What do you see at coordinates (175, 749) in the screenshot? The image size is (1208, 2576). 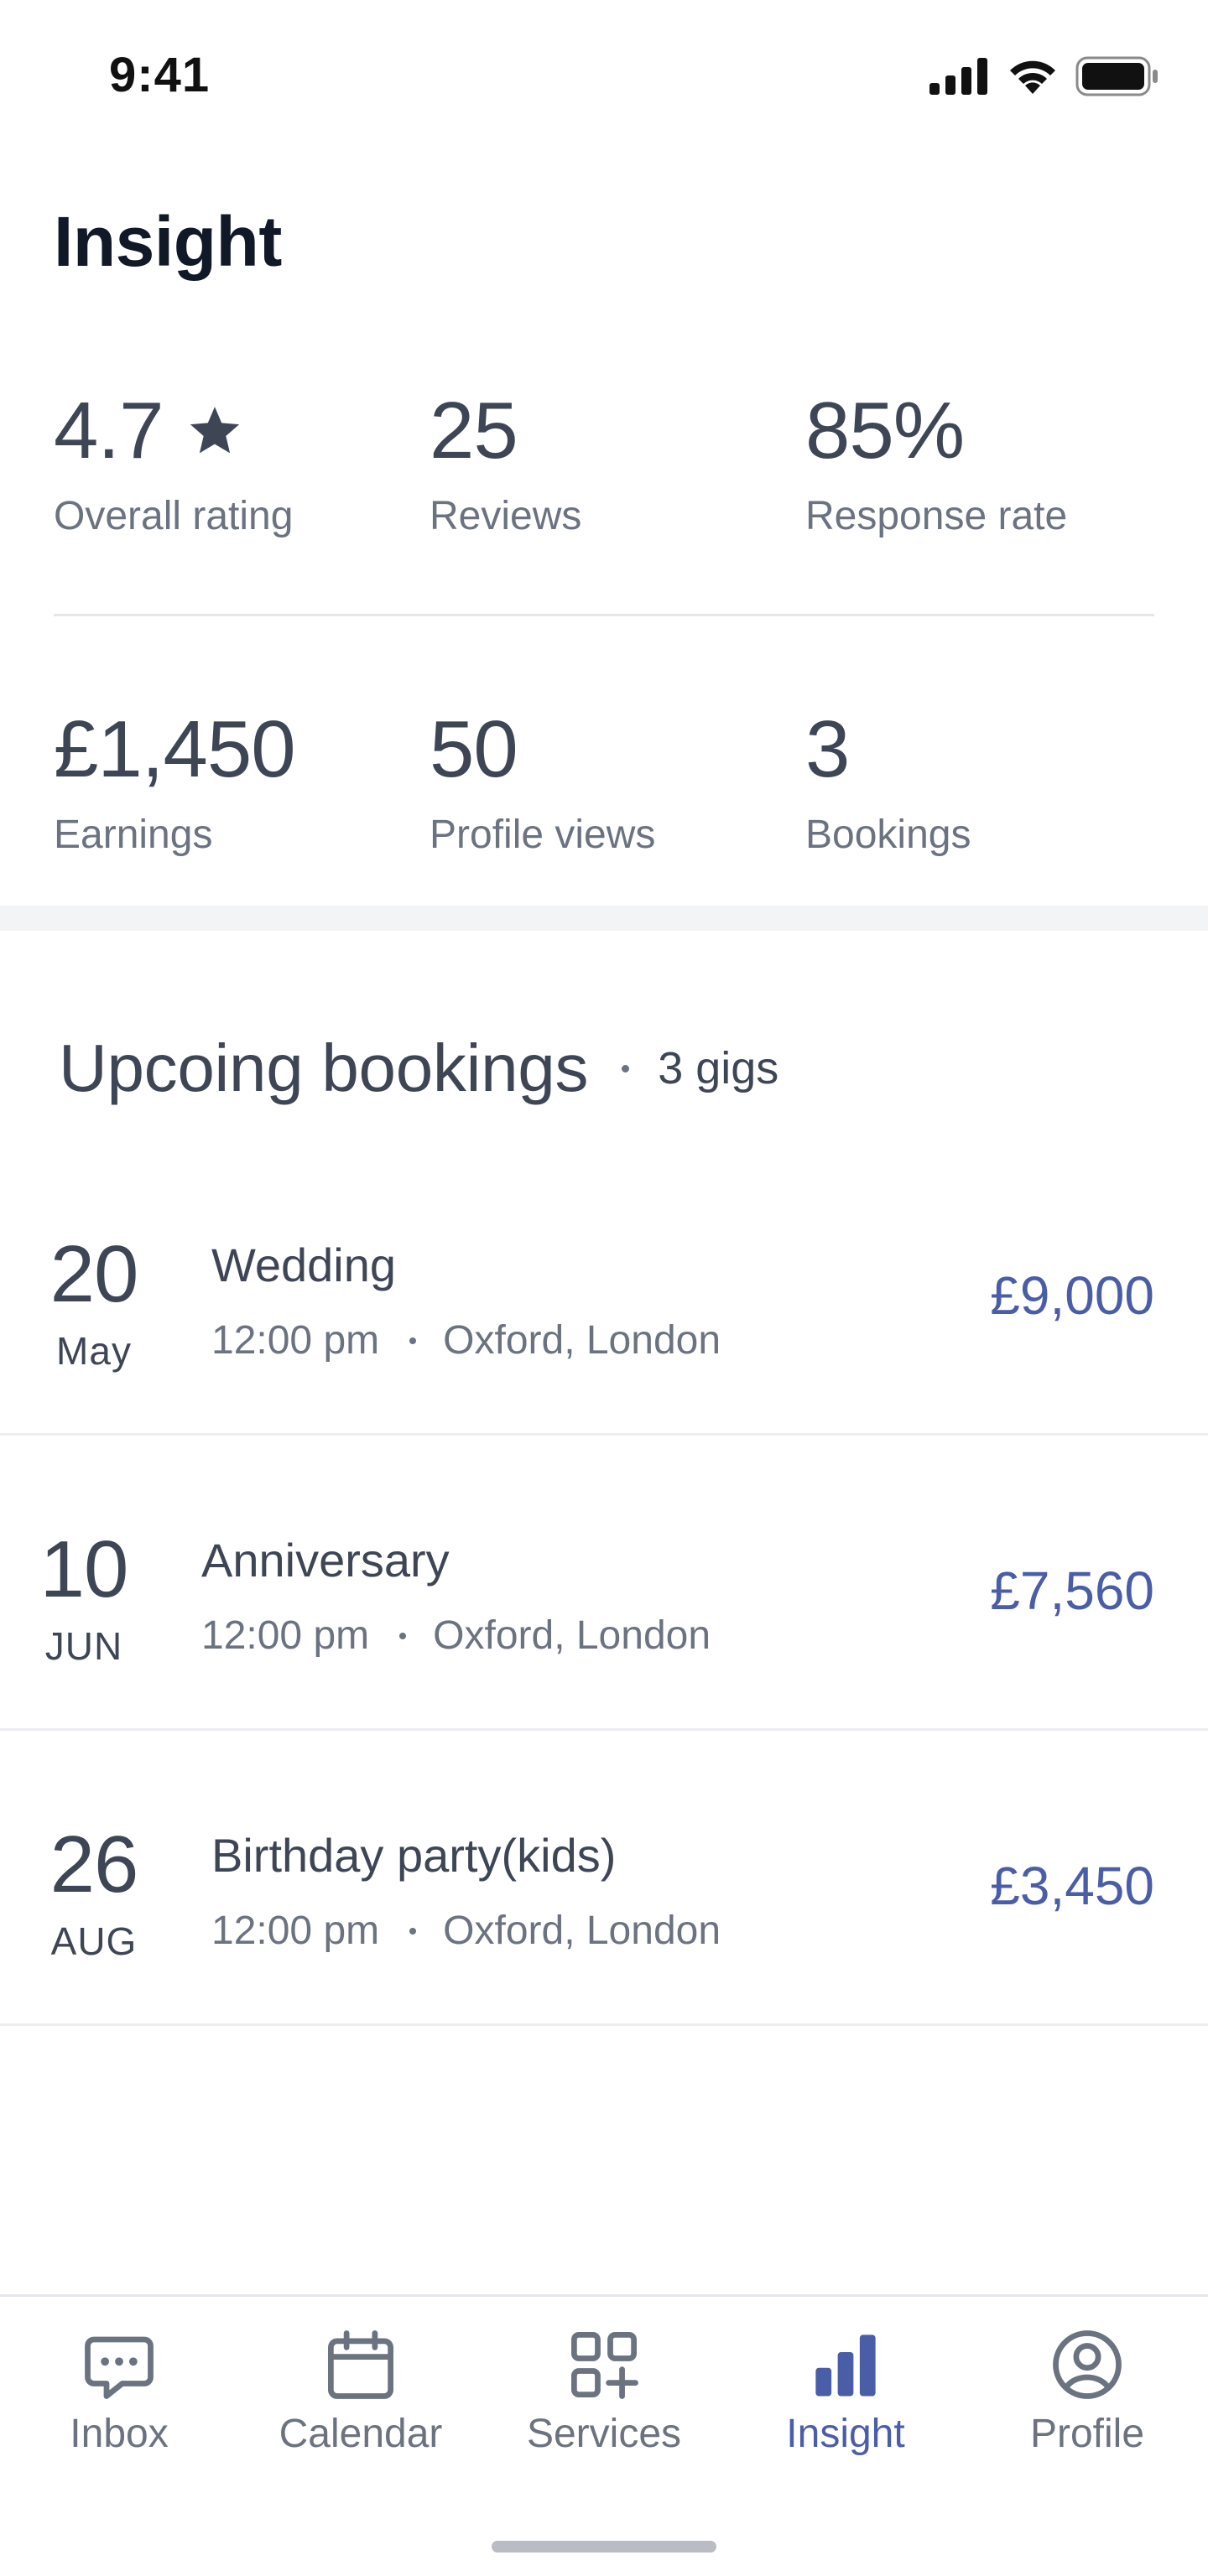 I see `stat-value: £1,450` at bounding box center [175, 749].